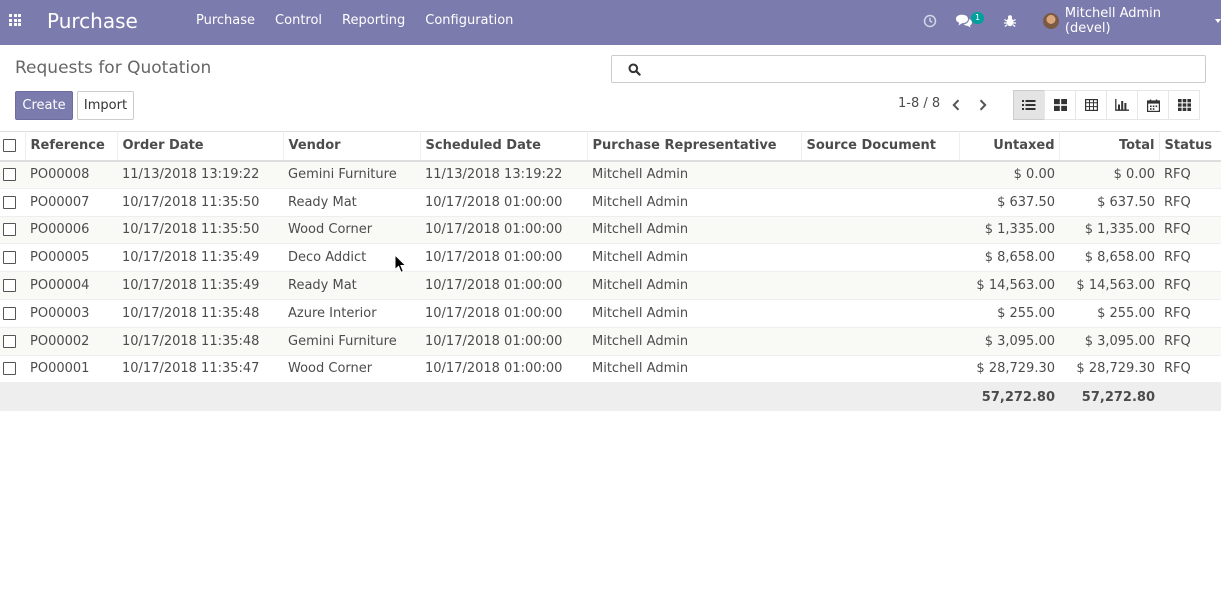 This screenshot has width=1221, height=609. Describe the element at coordinates (9, 146) in the screenshot. I see `select-all-checkbox` at that location.